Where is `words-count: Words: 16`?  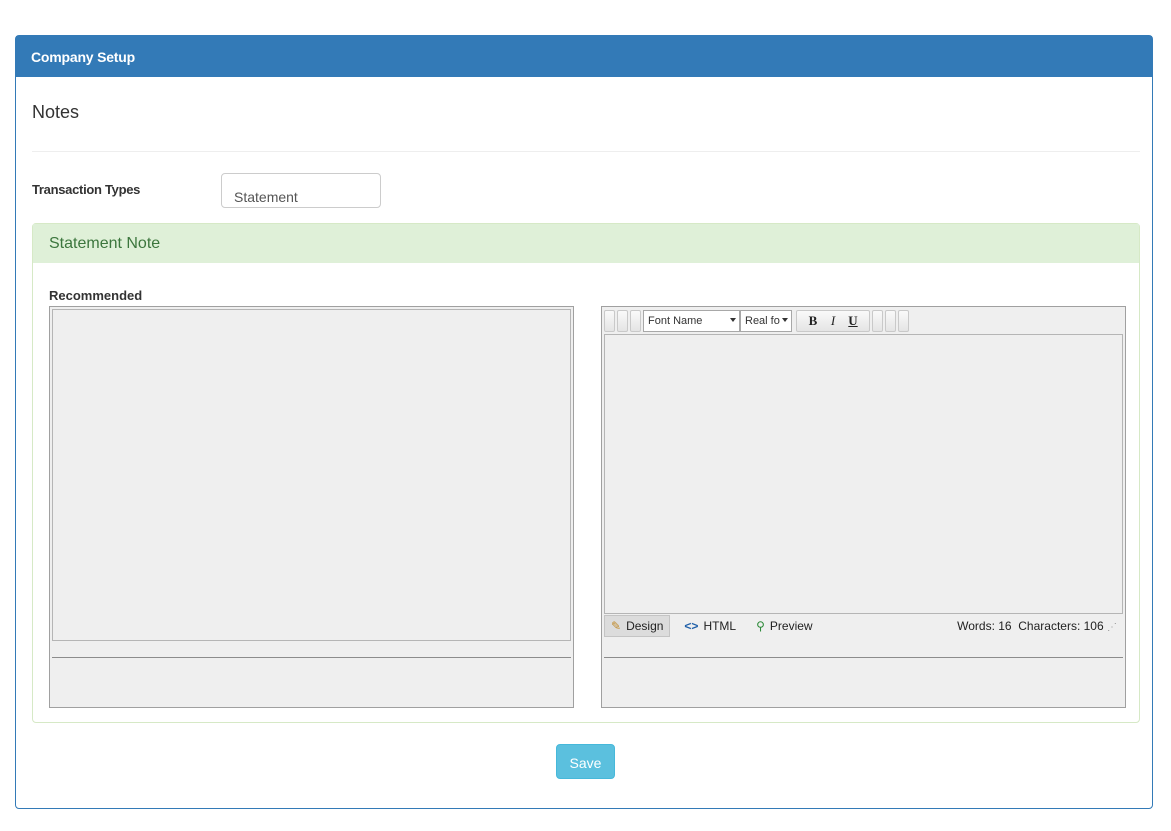
words-count: Words: 16 is located at coordinates (984, 626).